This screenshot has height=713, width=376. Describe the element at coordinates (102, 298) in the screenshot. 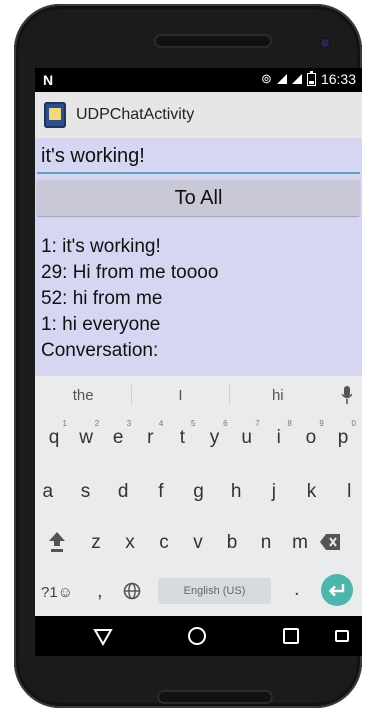

I see `message-item: 52: hi from me` at that location.